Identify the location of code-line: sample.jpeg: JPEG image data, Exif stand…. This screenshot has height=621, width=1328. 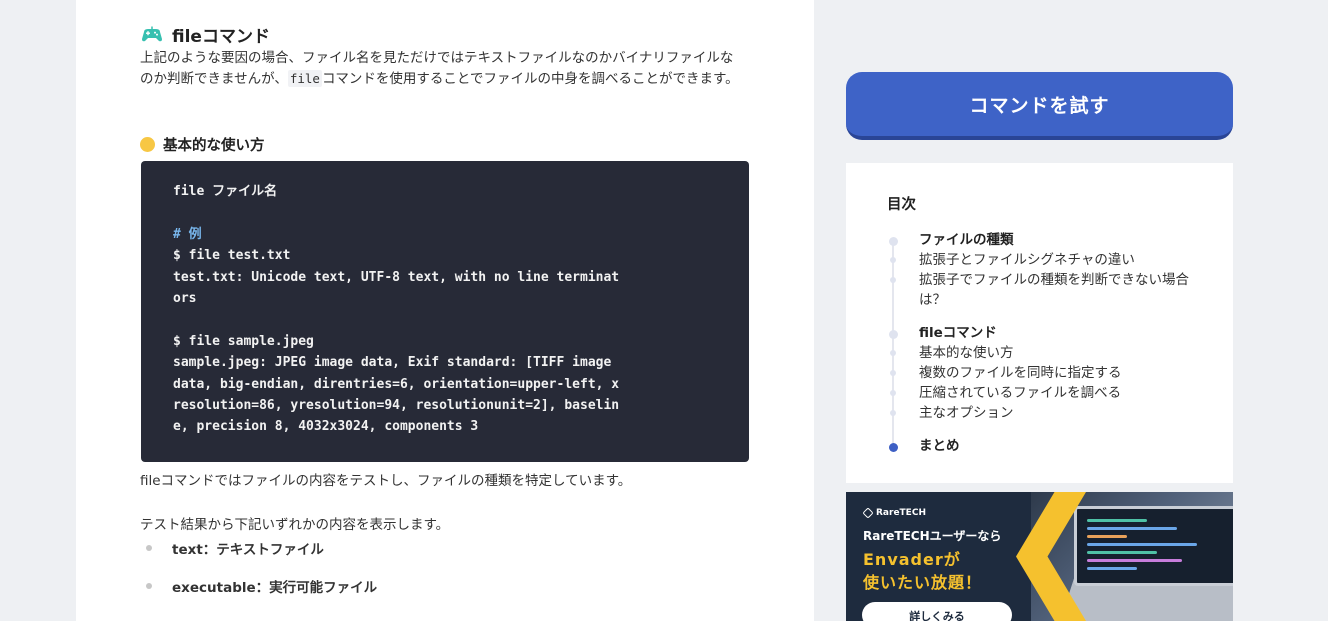
(392, 363).